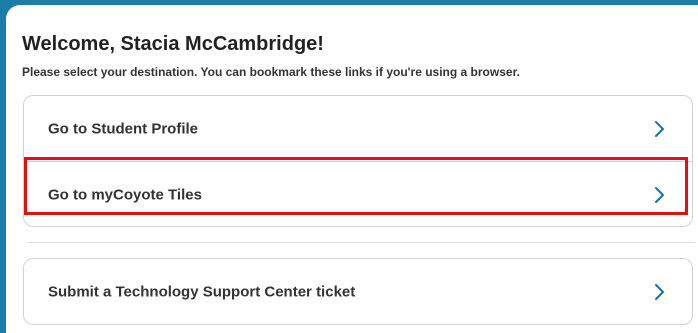 The width and height of the screenshot is (698, 333). What do you see at coordinates (173, 44) in the screenshot?
I see `welcome-heading: Welcome, Stacia McCambridge!` at bounding box center [173, 44].